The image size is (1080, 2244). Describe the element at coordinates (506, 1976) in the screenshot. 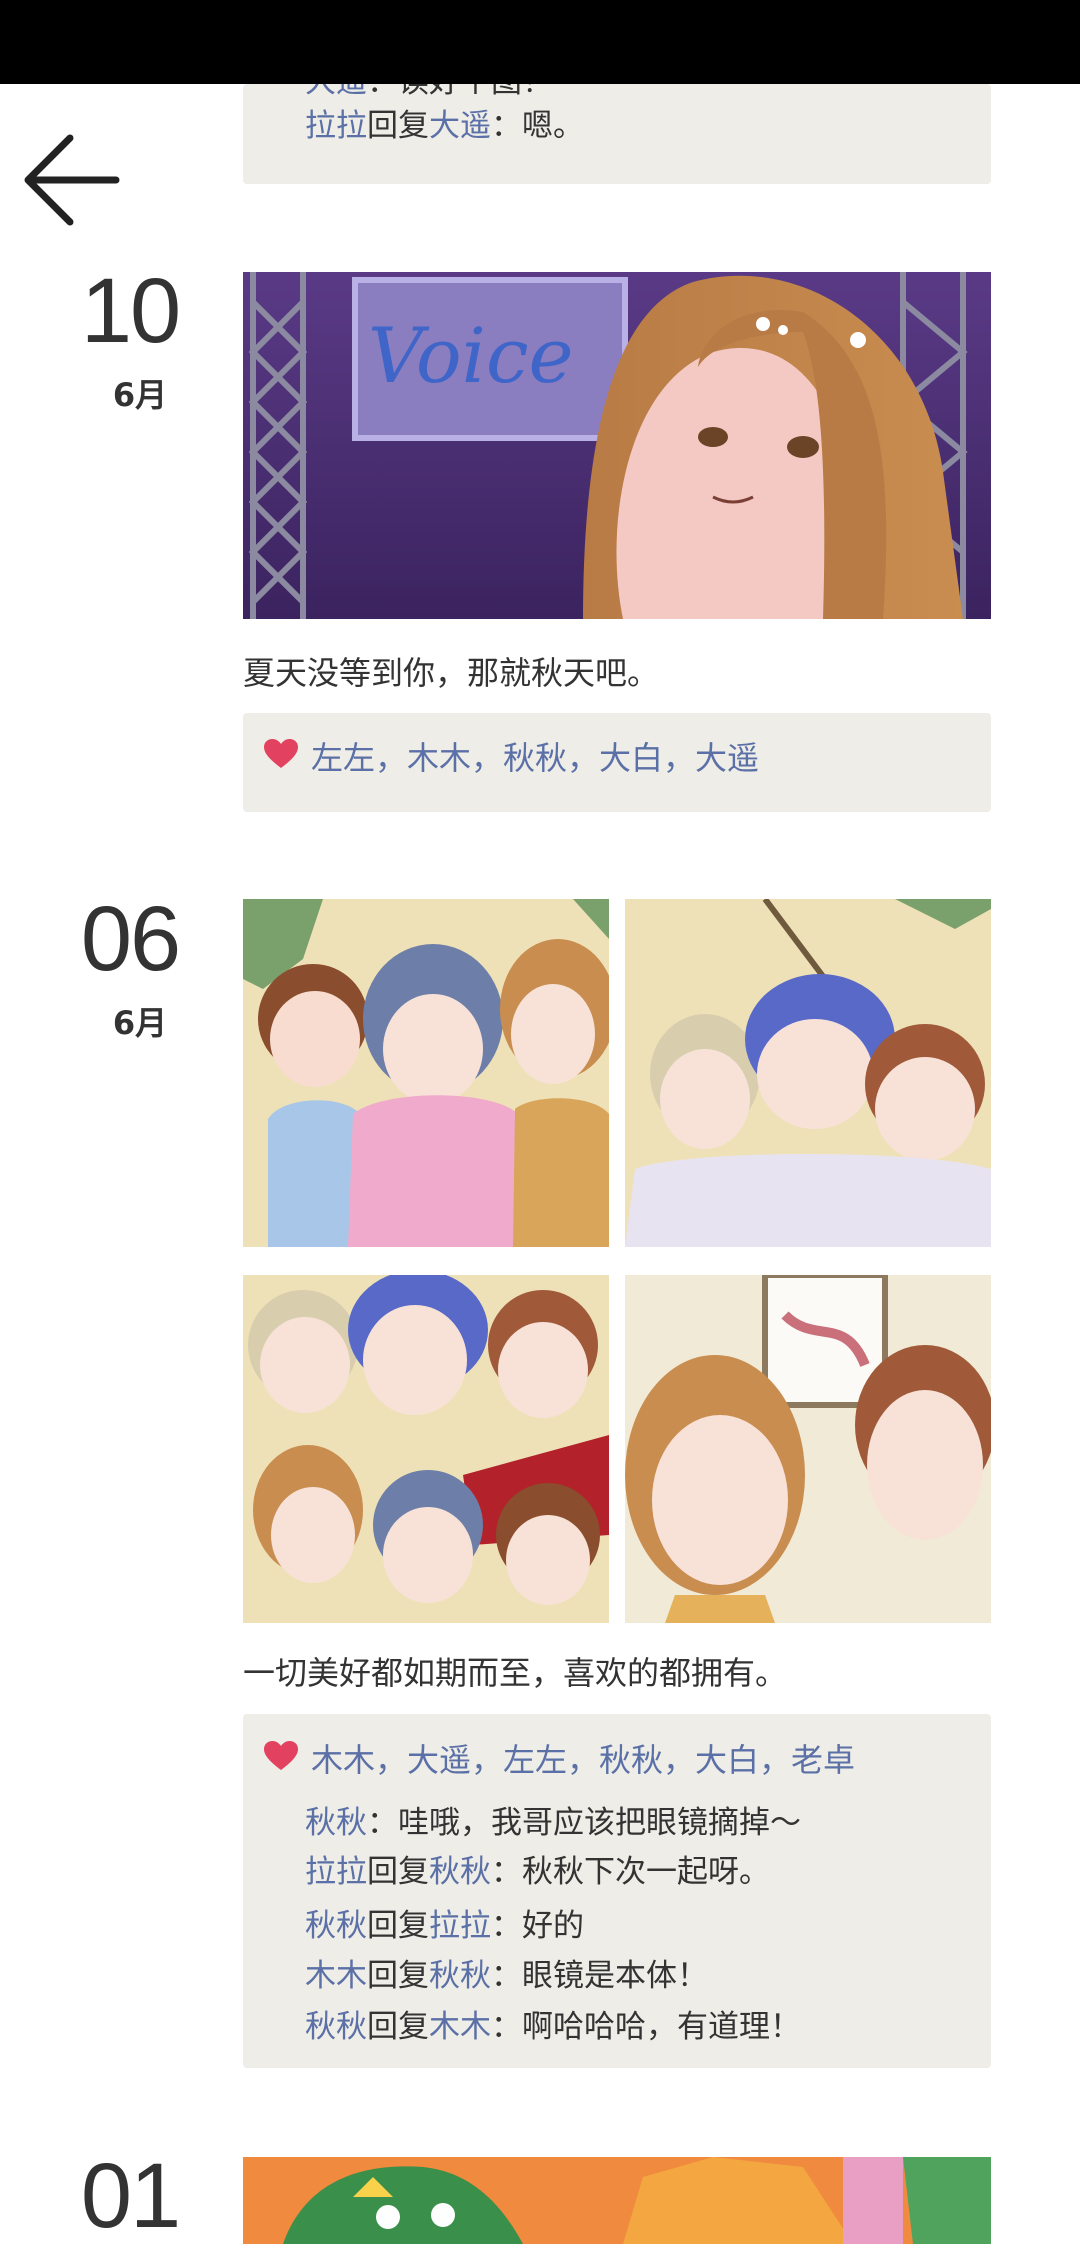

I see `comment-item: 木木回复秋秋：眼镜是本体！` at that location.